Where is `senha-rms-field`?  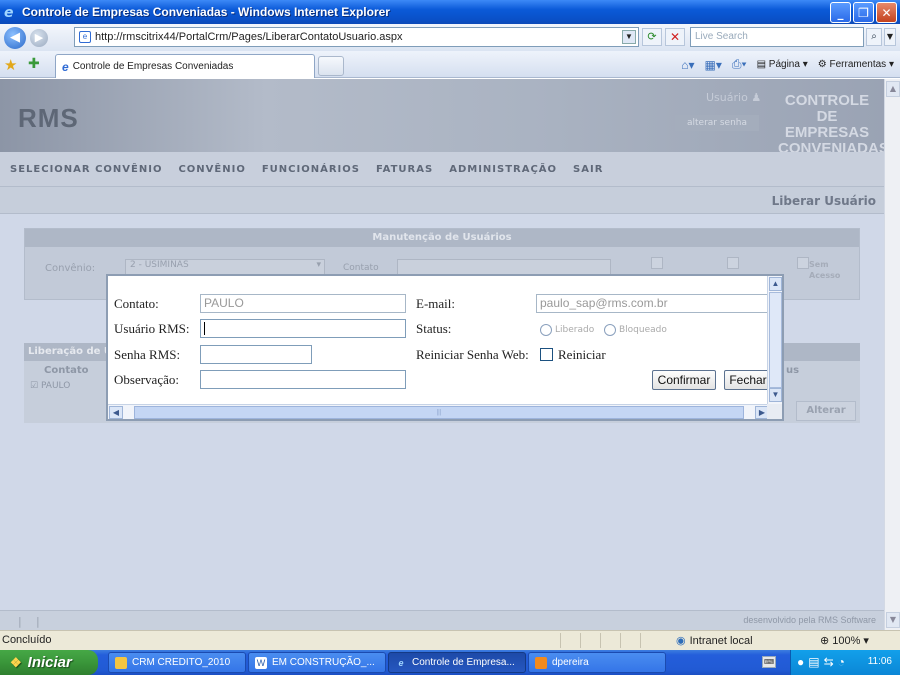
senha-rms-field is located at coordinates (256, 354).